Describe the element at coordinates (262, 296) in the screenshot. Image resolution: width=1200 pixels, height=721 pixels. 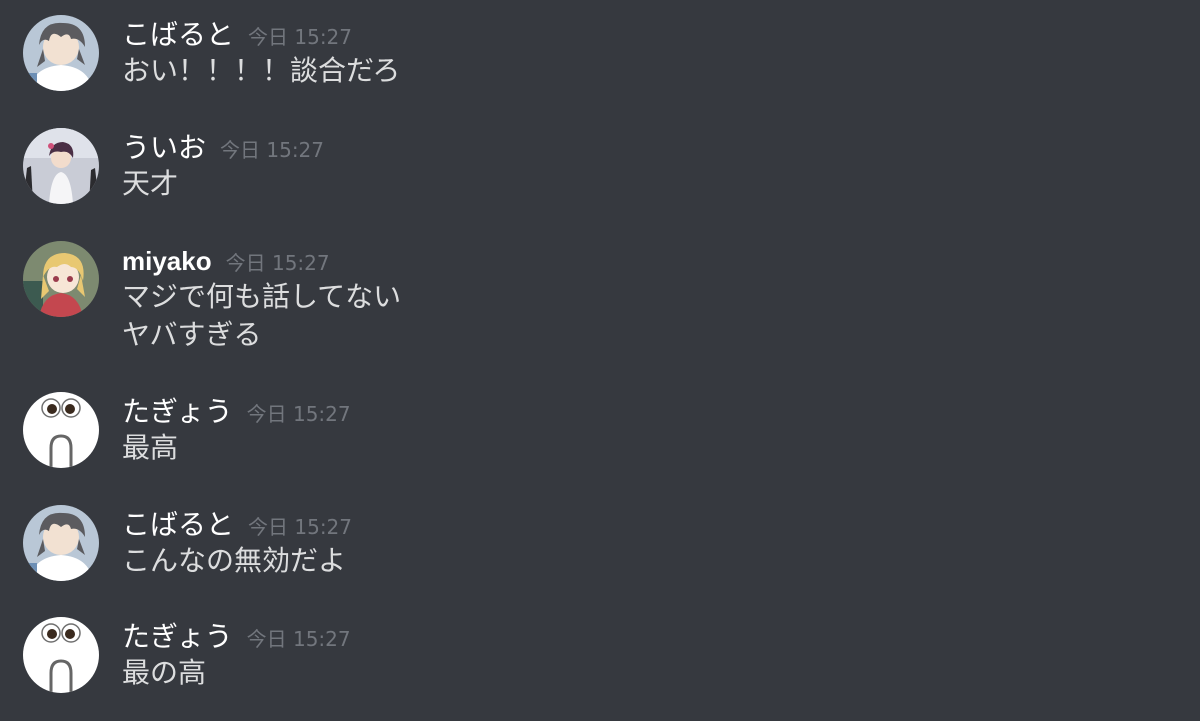
I see `message-line: マジで何も話してない` at that location.